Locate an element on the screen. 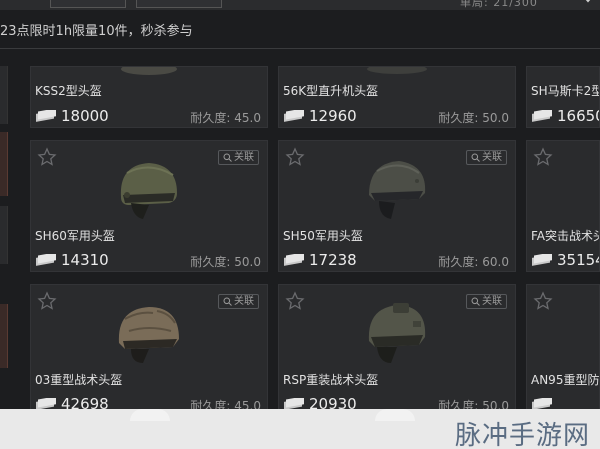 Image resolution: width=600 pixels, height=449 pixels. divider is located at coordinates (300, 48).